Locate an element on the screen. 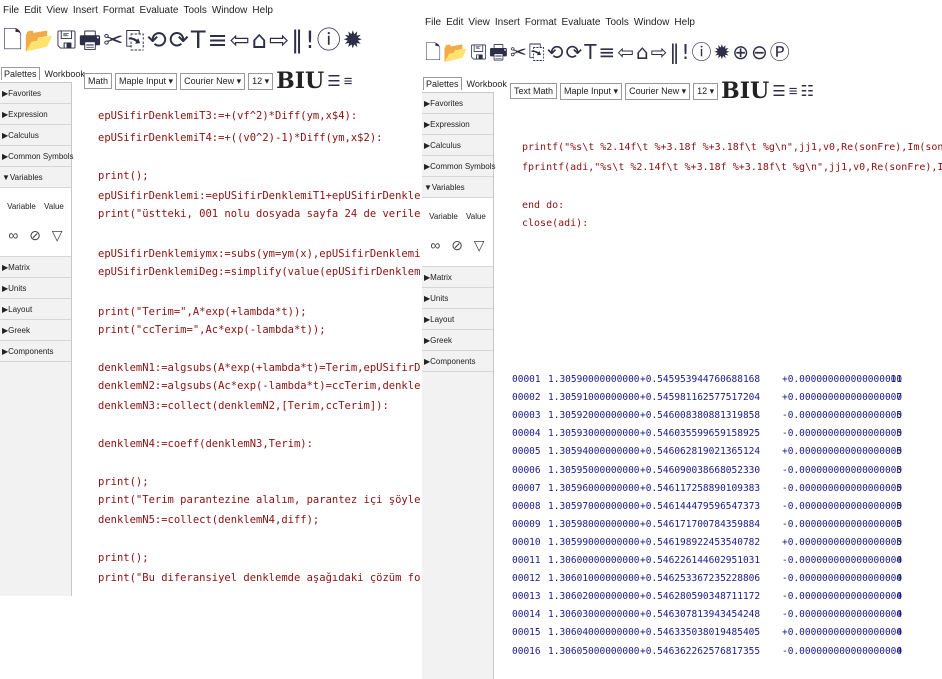 Image resolution: width=942 pixels, height=679 pixels. code-line: print("Terim=",A*exp(+lambda*t)); is located at coordinates (202, 312).